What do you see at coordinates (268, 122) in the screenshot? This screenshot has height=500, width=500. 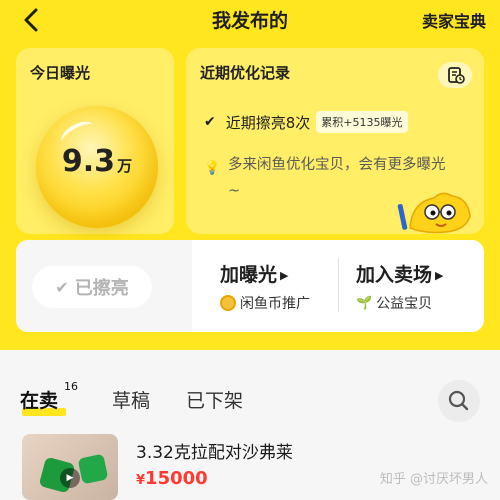 I see `record-text: 近期擦亮8次` at bounding box center [268, 122].